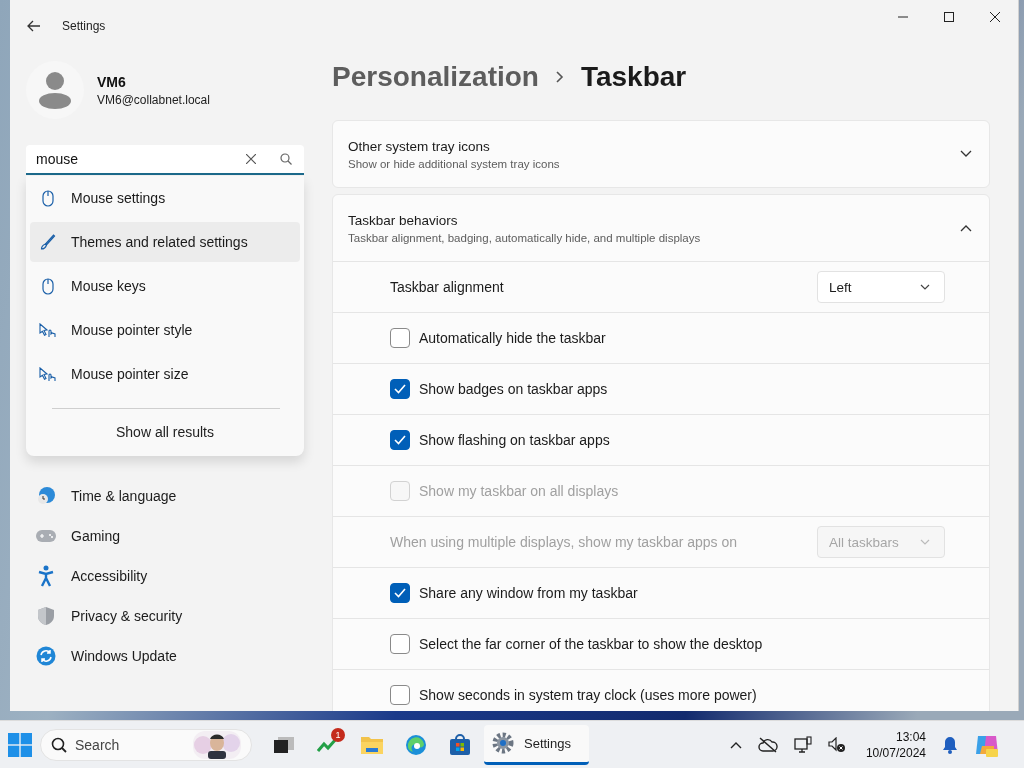  I want to click on nav-item: Windows Update, so click(173, 656).